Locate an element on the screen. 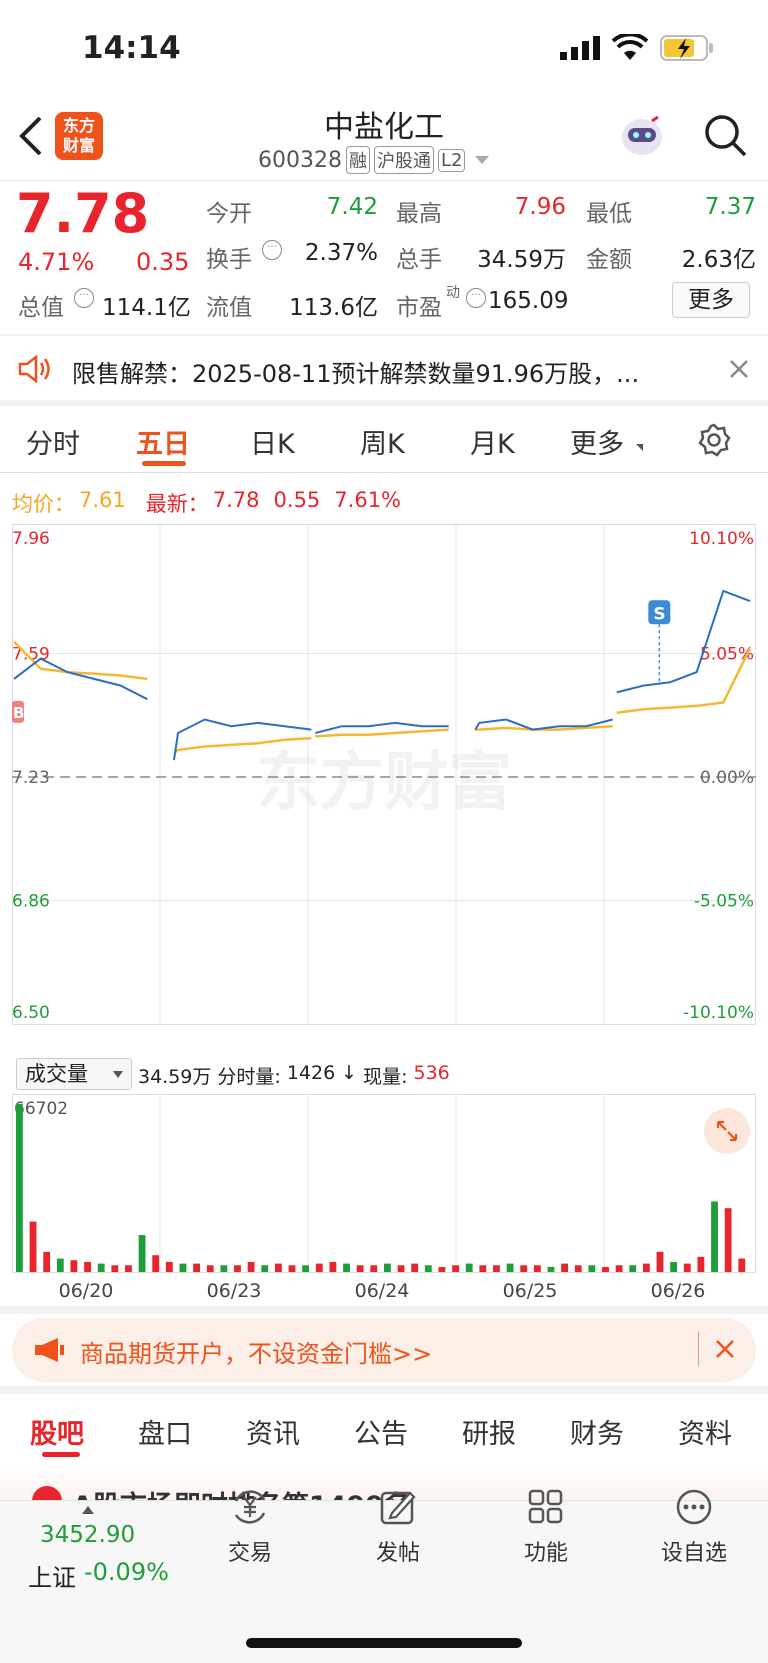  expand-icon is located at coordinates (727, 1131).